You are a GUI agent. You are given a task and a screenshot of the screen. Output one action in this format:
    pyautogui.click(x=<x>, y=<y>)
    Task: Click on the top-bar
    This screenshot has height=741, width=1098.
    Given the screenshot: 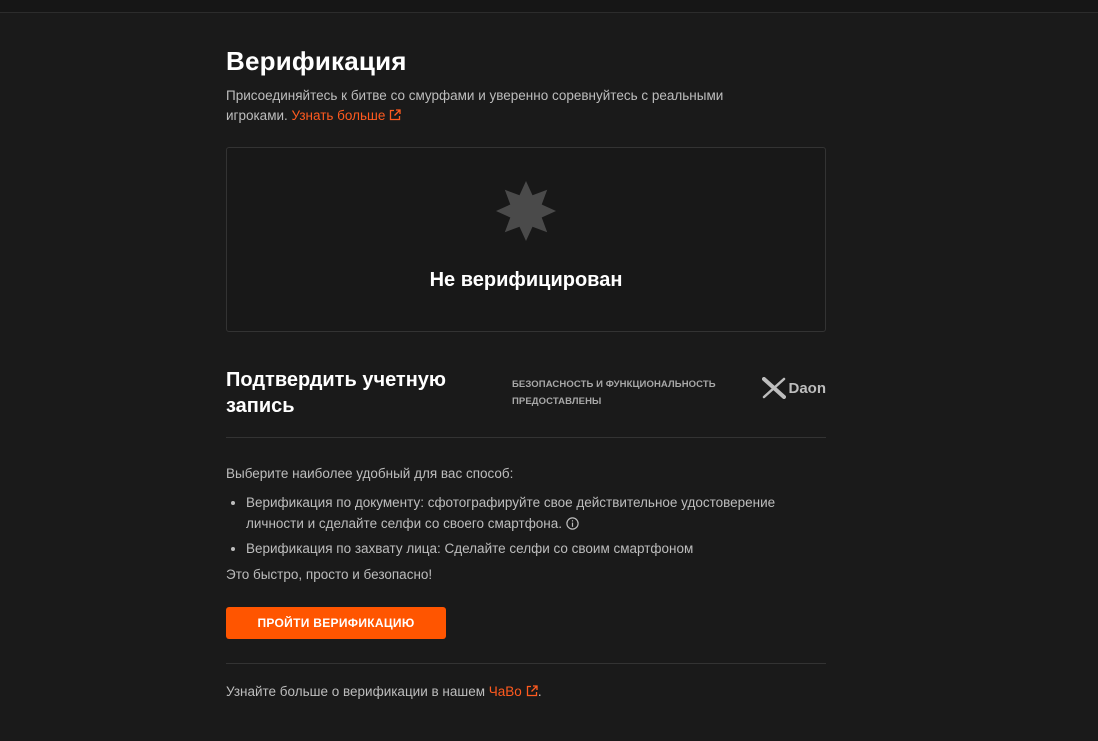 What is the action you would take?
    pyautogui.click(x=549, y=6)
    